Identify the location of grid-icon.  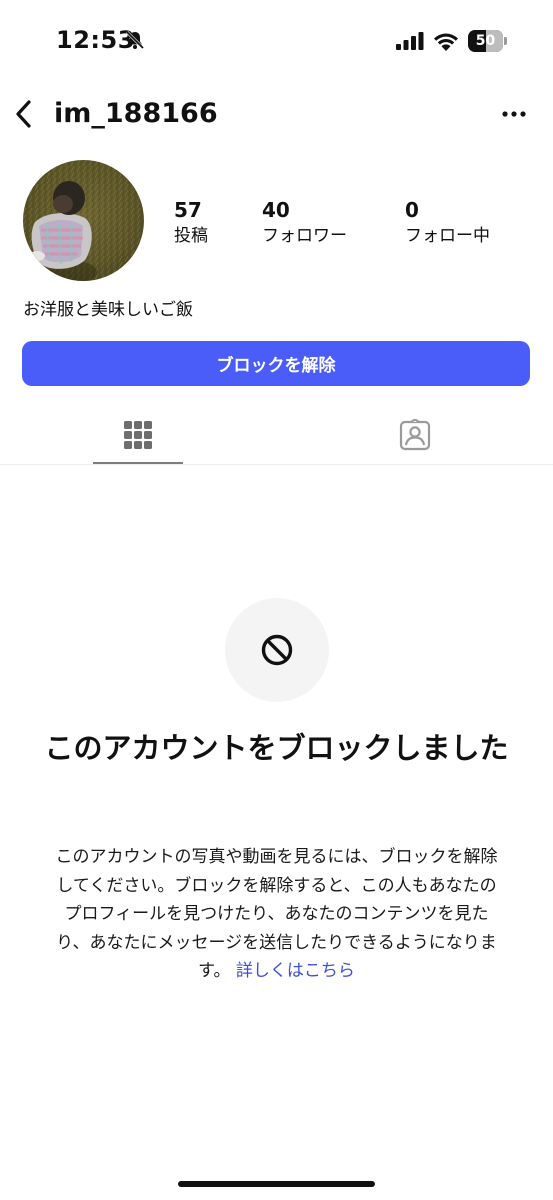
(138, 435).